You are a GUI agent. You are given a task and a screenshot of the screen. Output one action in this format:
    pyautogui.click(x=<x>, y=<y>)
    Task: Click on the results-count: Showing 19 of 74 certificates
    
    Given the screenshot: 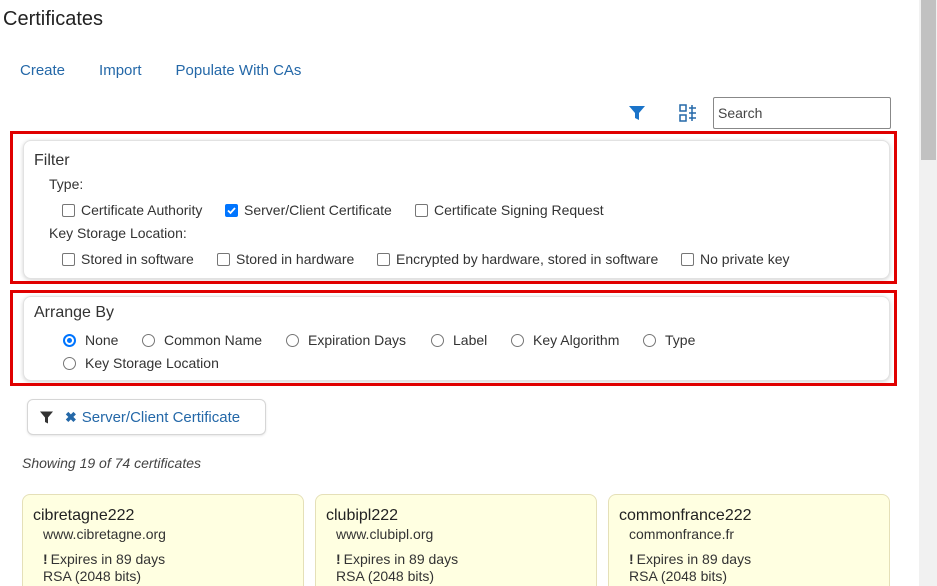 What is the action you would take?
    pyautogui.click(x=111, y=463)
    